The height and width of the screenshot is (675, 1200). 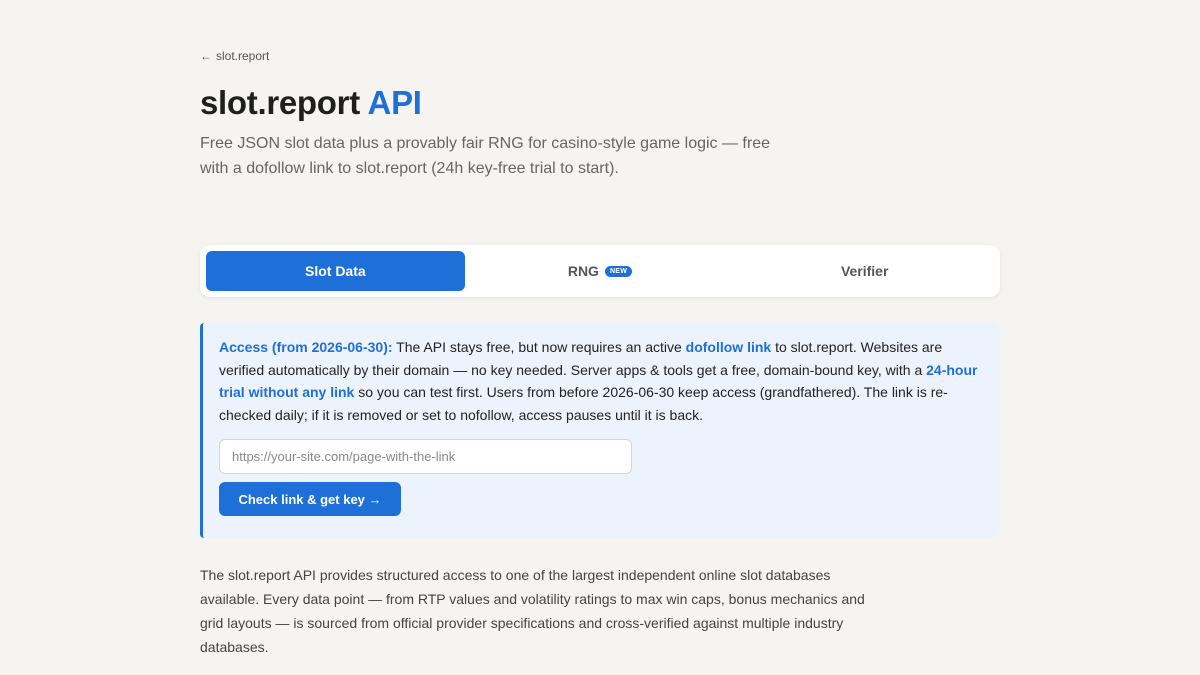 I want to click on tab-rng-label: RNG, so click(x=583, y=271).